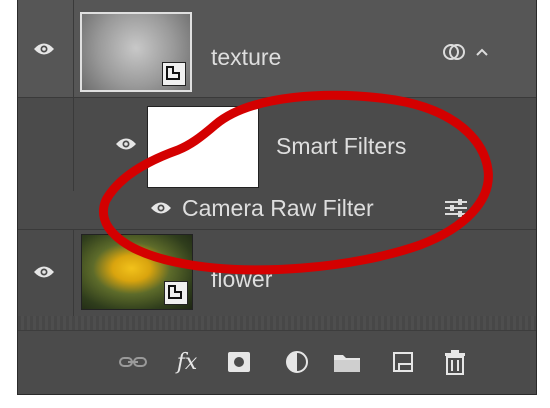  I want to click on filter-row-camera-raw: Camera Raw Filter, so click(277, 210).